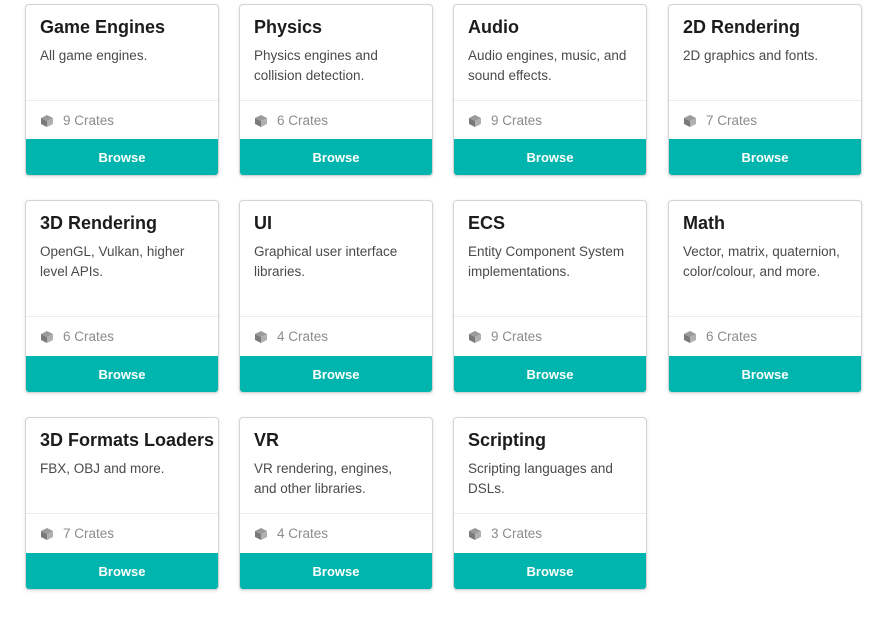  What do you see at coordinates (263, 223) in the screenshot?
I see `category-title: UI` at bounding box center [263, 223].